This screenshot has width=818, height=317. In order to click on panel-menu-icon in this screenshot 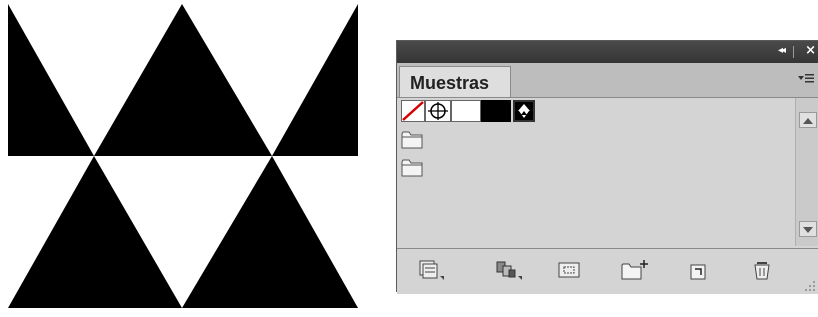, I will do `click(806, 79)`.